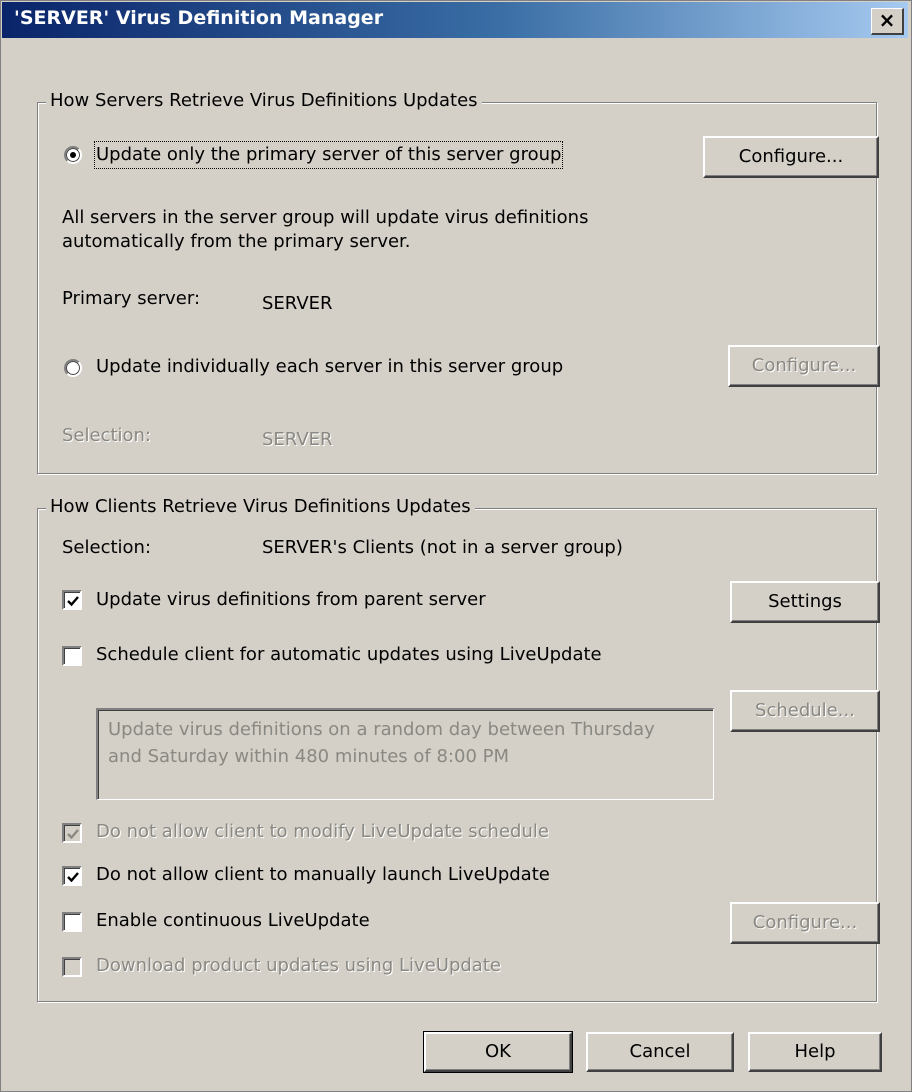  Describe the element at coordinates (297, 303) in the screenshot. I see `primary-server-value: SERVER` at that location.